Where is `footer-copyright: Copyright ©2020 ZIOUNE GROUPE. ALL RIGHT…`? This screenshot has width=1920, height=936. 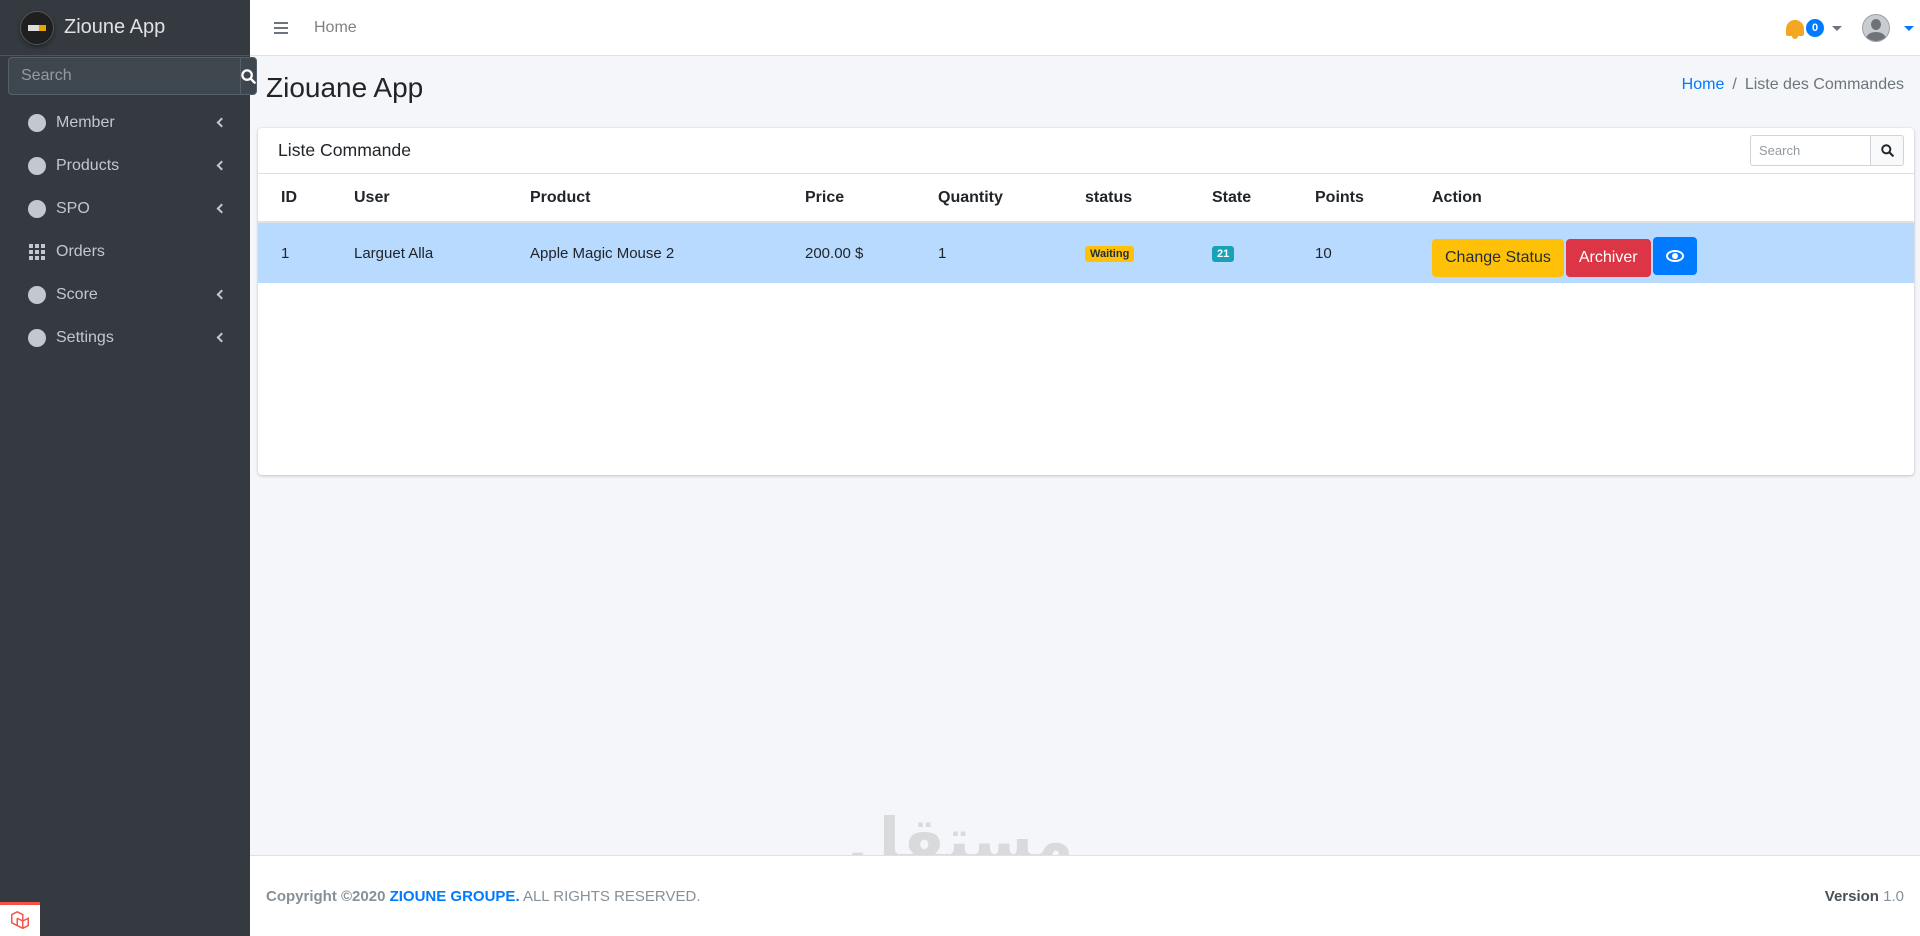
footer-copyright: Copyright ©2020 ZIOUNE GROUPE. ALL RIGHT… is located at coordinates (483, 896).